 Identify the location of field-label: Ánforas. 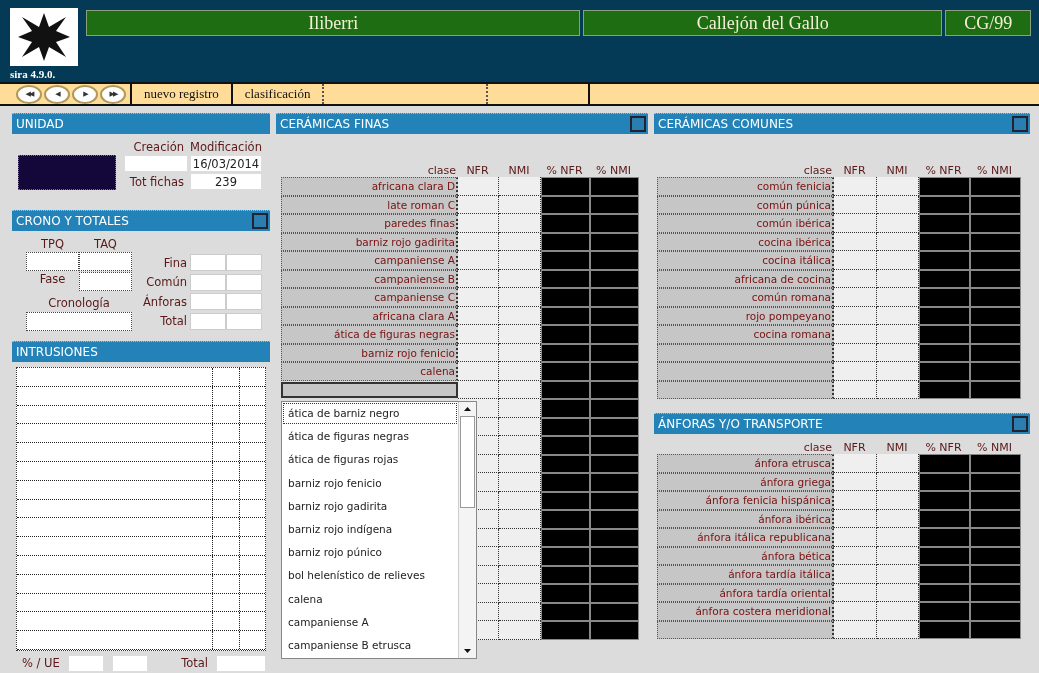
(165, 301).